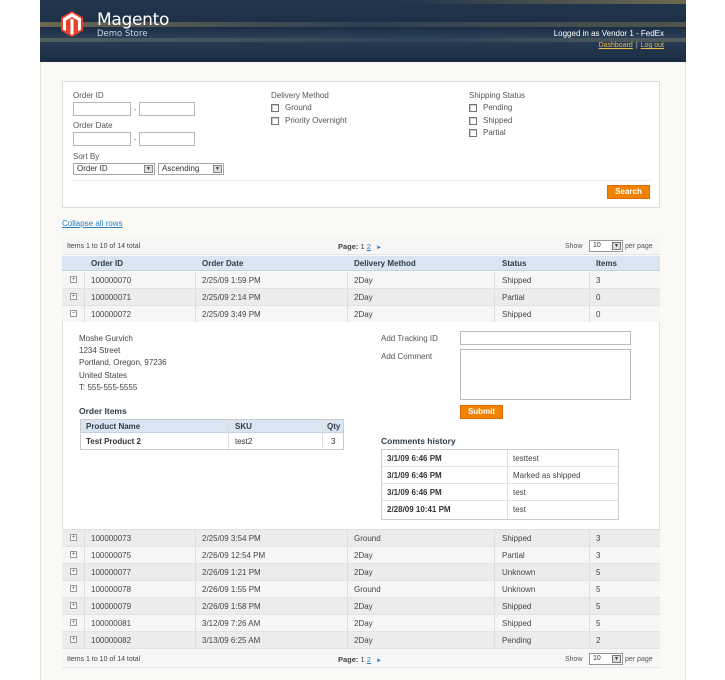  I want to click on column-header-order-date: Order Date, so click(222, 263).